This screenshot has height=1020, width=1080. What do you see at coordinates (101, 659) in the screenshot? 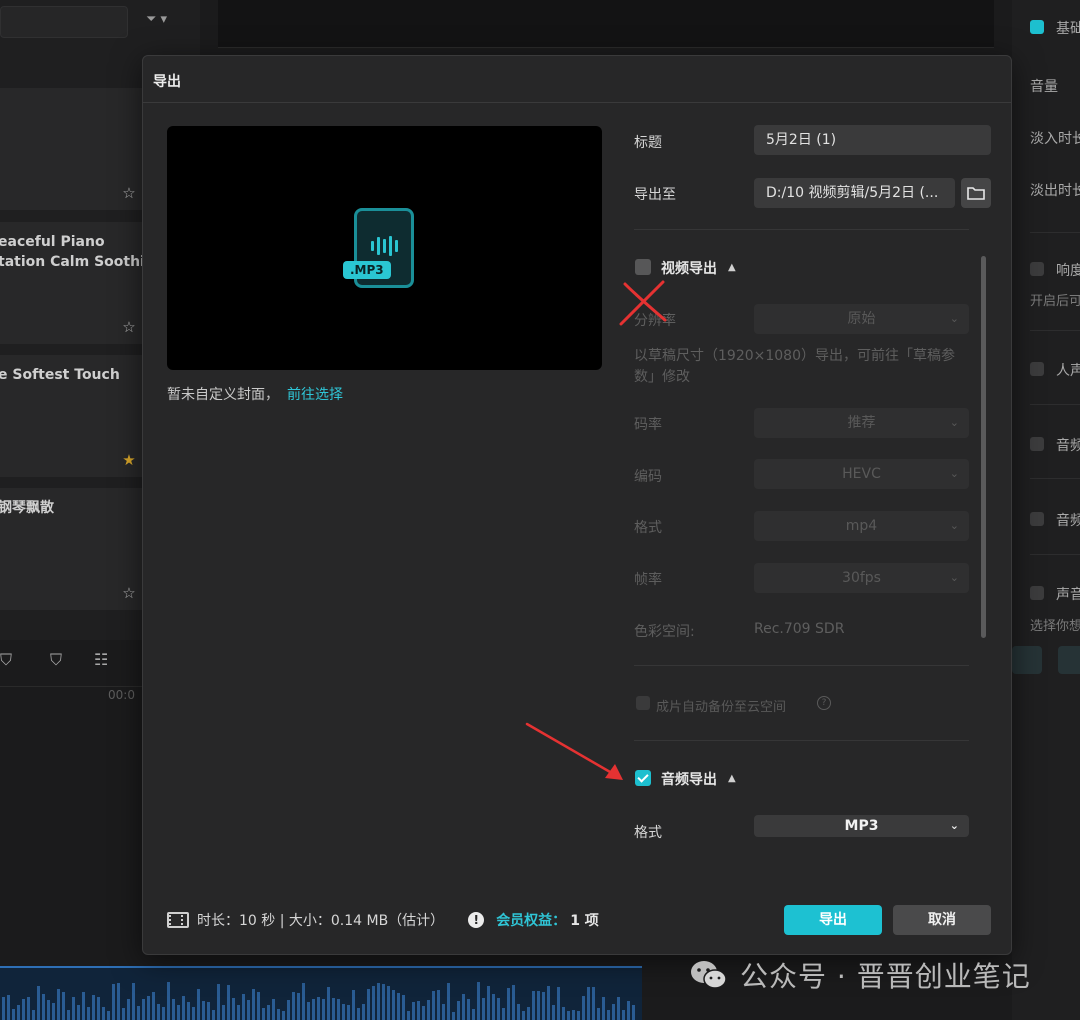
I see `caption-edit-icon: ☷` at bounding box center [101, 659].